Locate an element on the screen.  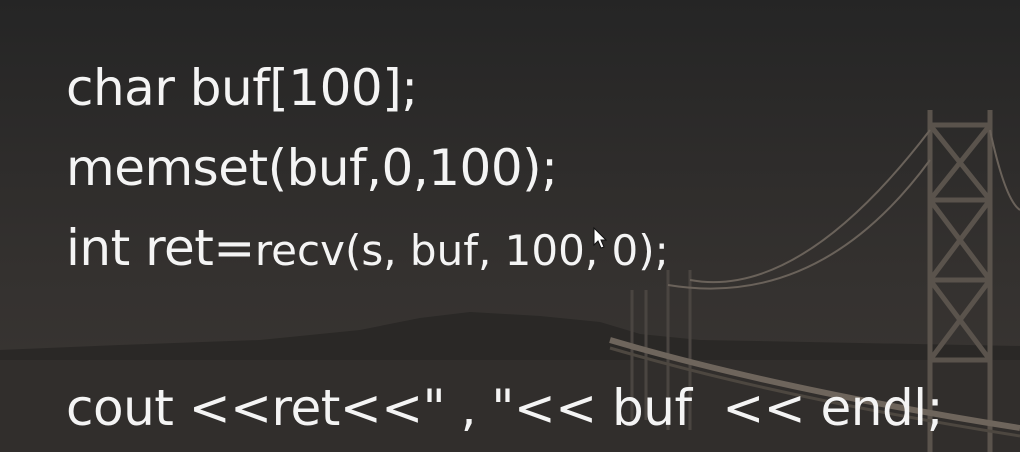
mouse-pointer-icon is located at coordinates (600, 238).